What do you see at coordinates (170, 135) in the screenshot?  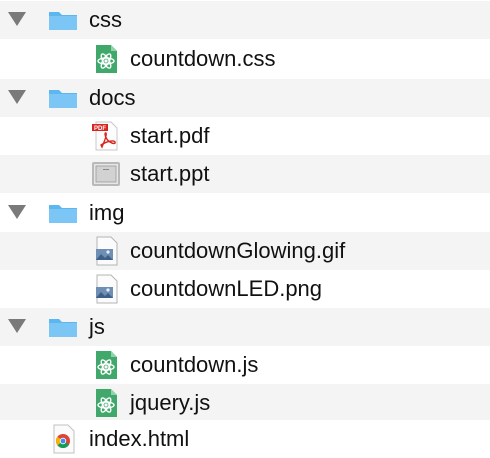 I see `tree-item-label: start.pdf` at bounding box center [170, 135].